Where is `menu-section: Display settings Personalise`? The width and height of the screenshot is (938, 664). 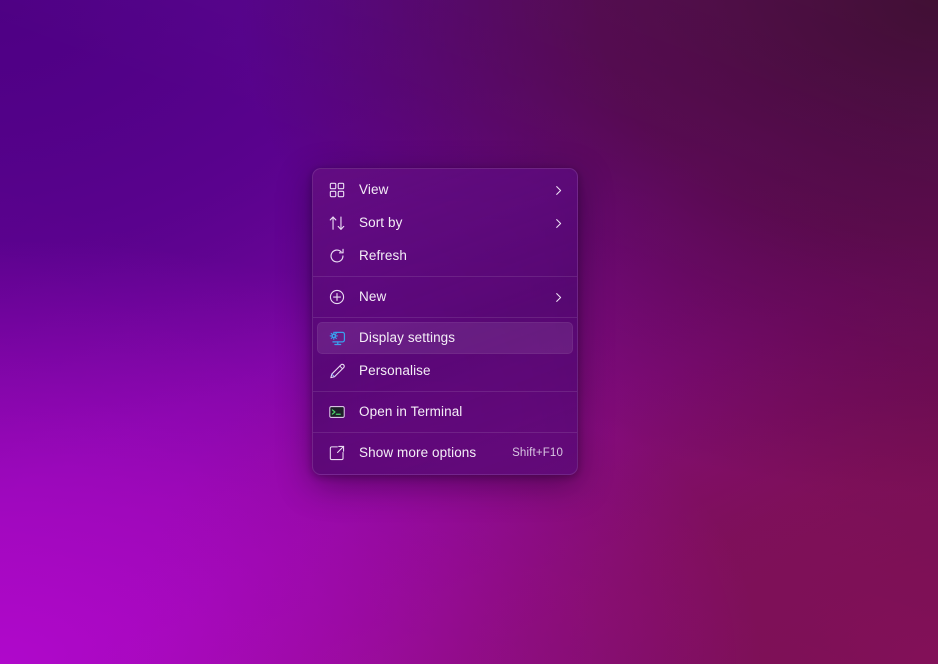 menu-section: Display settings Personalise is located at coordinates (445, 354).